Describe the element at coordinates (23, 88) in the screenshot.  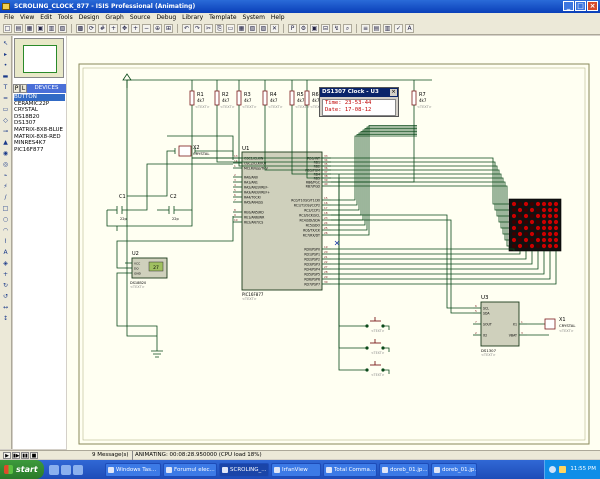
I see `library-manager-button: L` at that location.